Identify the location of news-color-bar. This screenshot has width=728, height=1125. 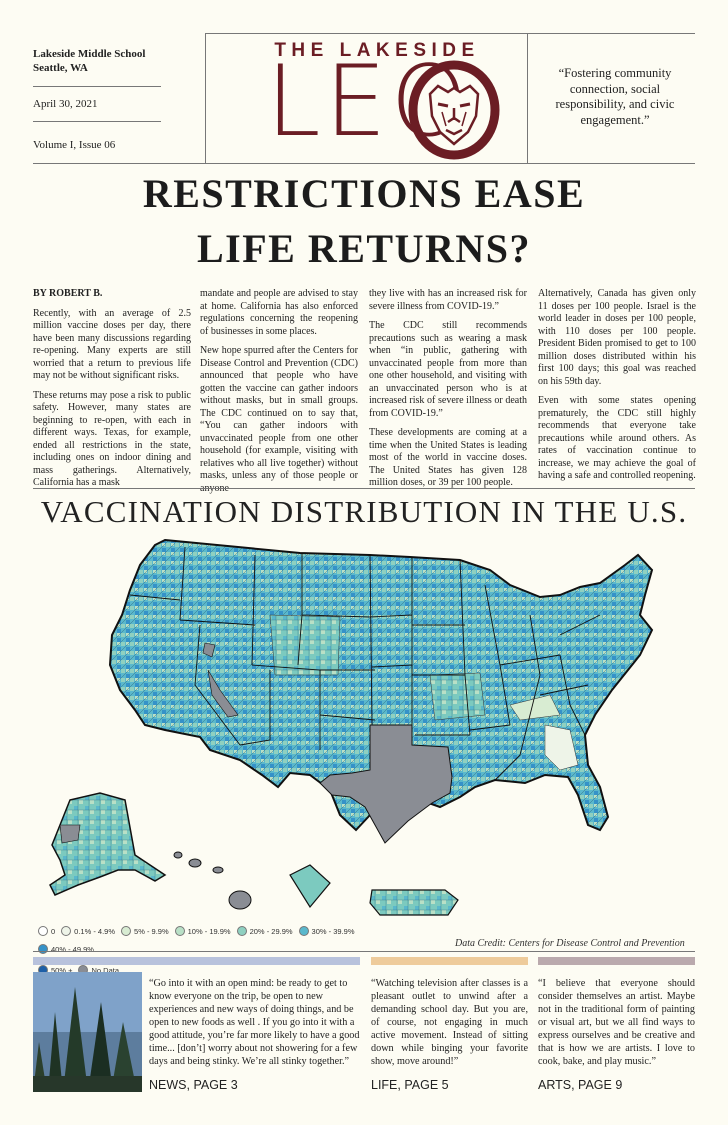
(196, 961).